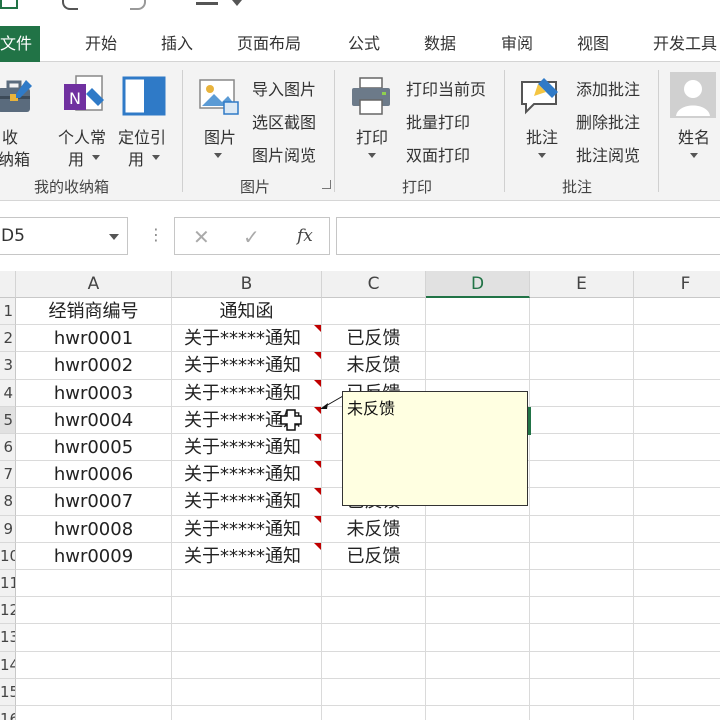 Image resolution: width=720 pixels, height=720 pixels. What do you see at coordinates (9, 4) in the screenshot?
I see `save-icon` at bounding box center [9, 4].